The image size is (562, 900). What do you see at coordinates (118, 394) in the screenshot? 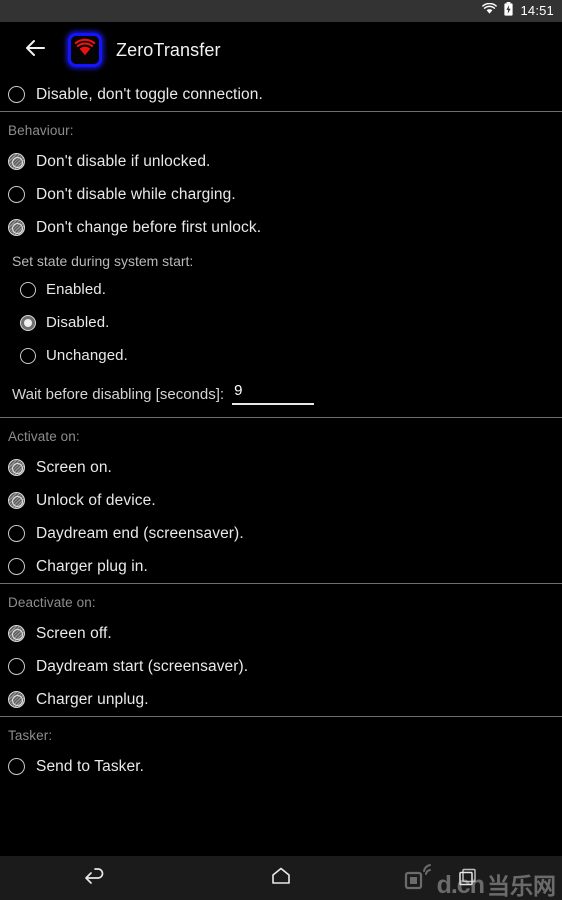
I see `wait-before-disabling-label: Wait before disabling [seconds]:` at bounding box center [118, 394].